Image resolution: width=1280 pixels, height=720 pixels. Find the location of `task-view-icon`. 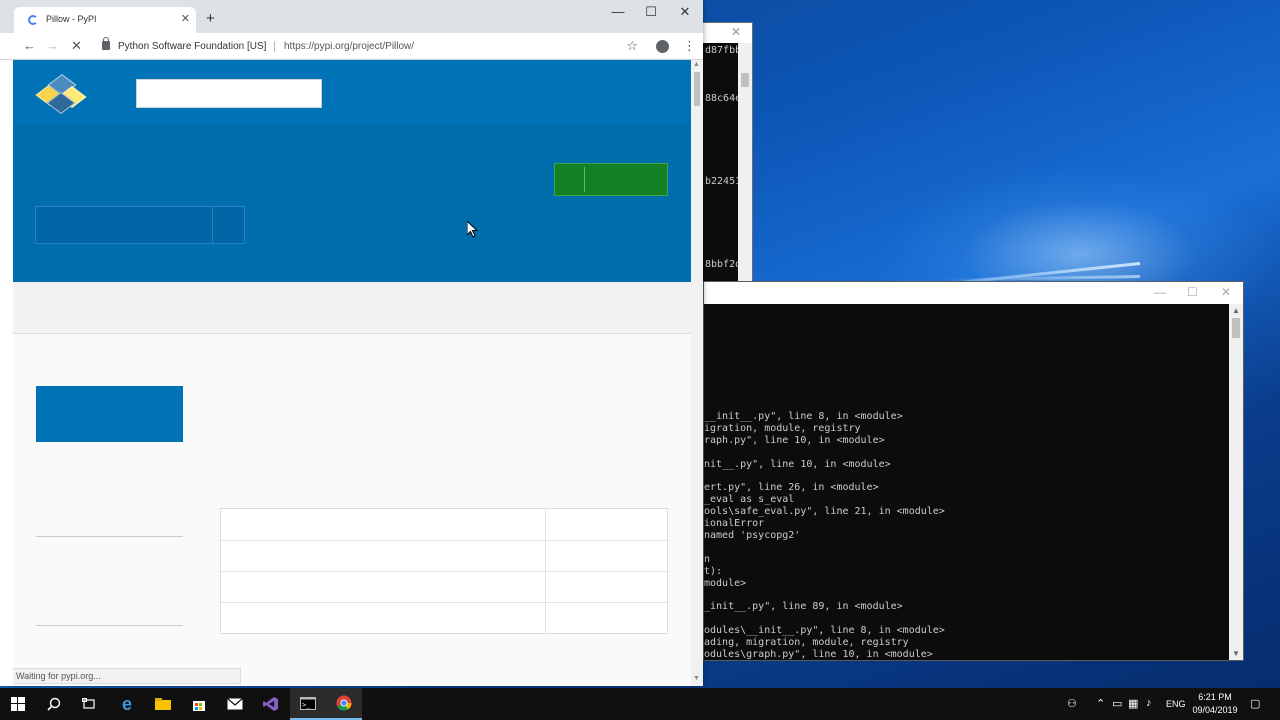

task-view-icon is located at coordinates (89, 704).